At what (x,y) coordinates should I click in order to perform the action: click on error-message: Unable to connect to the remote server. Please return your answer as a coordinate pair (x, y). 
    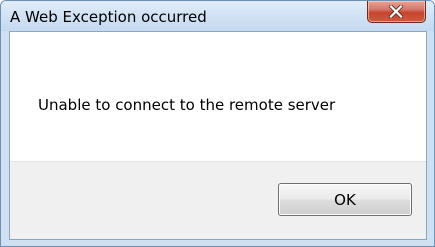
    Looking at the image, I should click on (187, 105).